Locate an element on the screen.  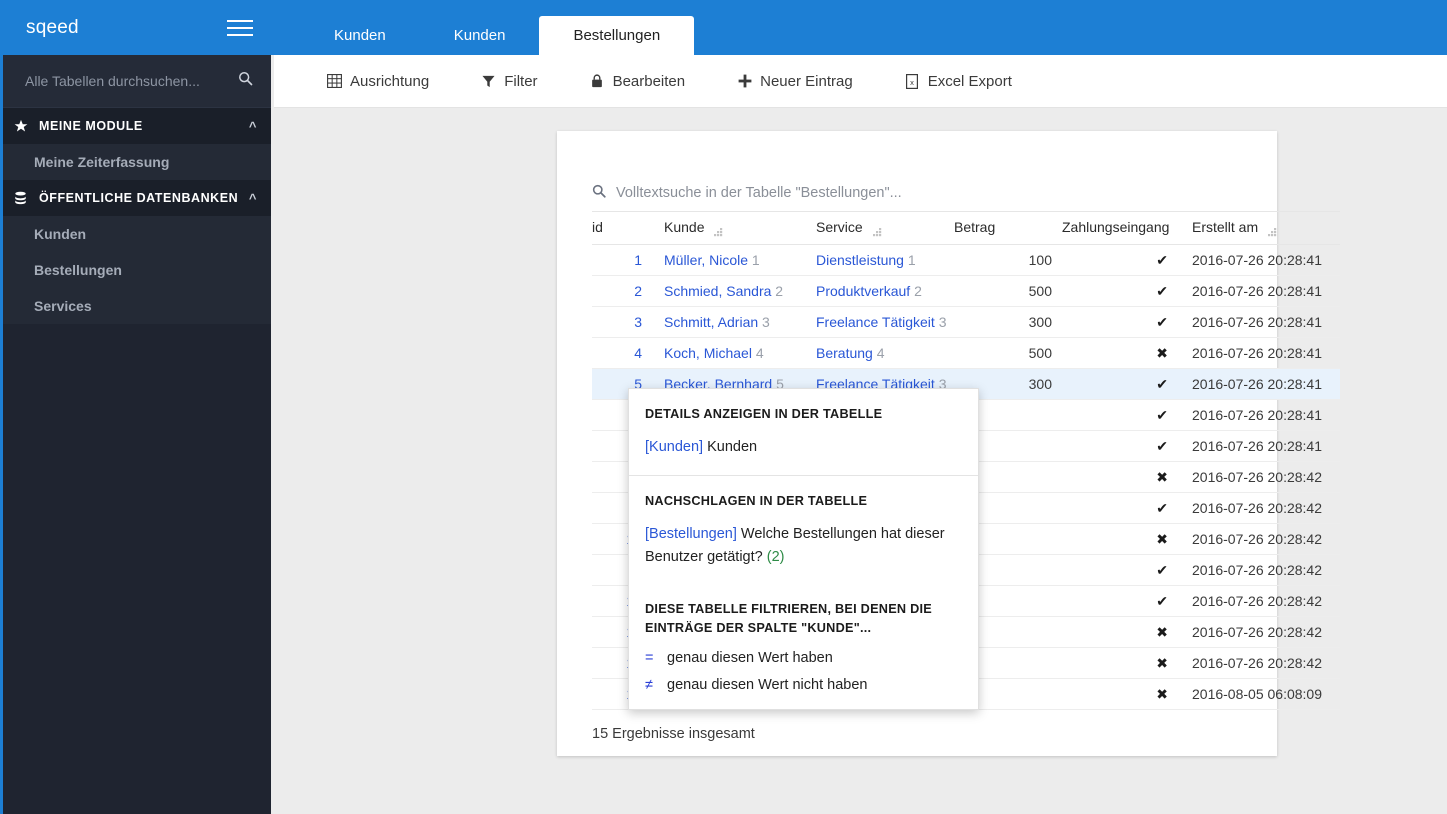
column-header-zahlungseingang: Zahlungseingang is located at coordinates (1121, 228).